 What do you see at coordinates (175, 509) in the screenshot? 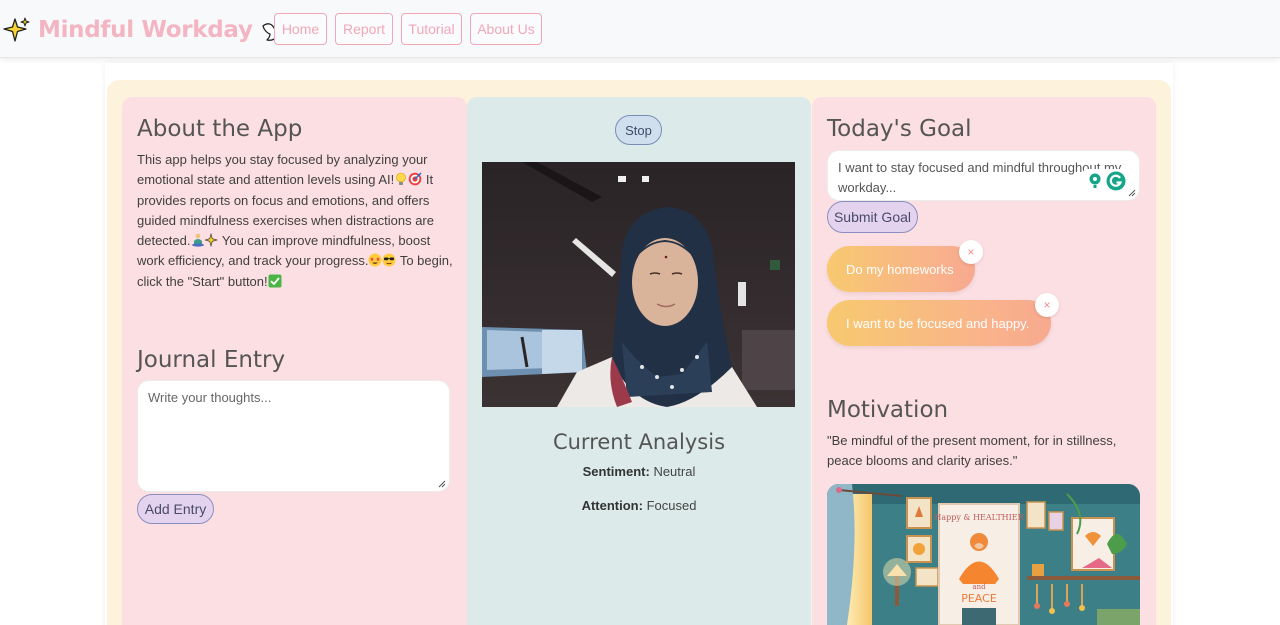
I see `add-entry-button: Add Entry` at bounding box center [175, 509].